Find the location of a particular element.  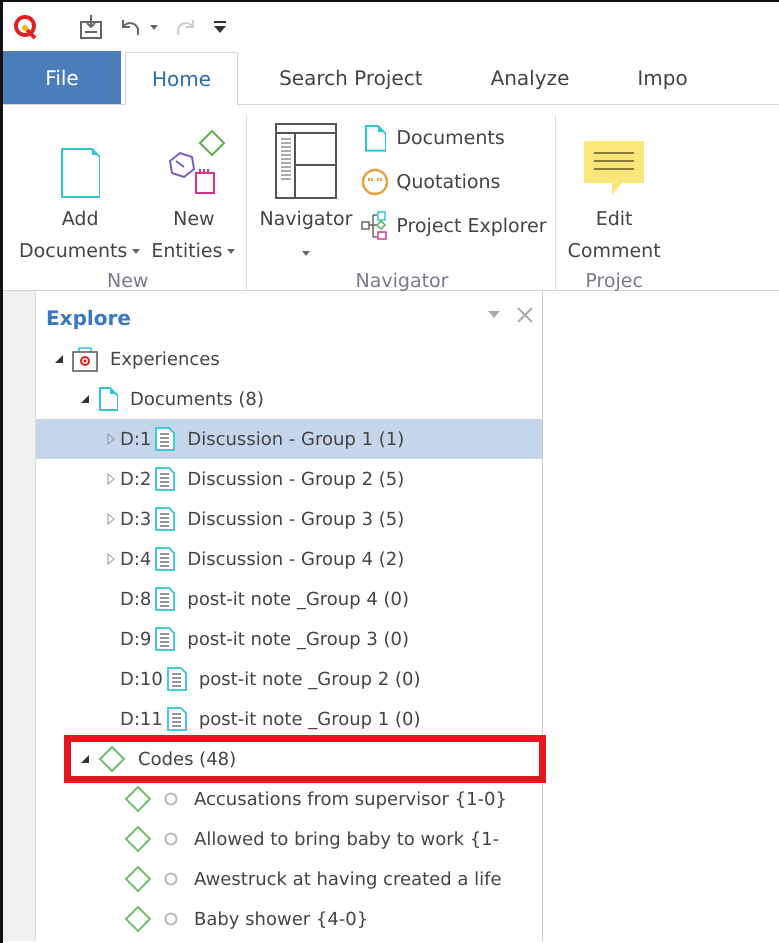

tree-label: Discussion - Group 2 (5) is located at coordinates (295, 480).